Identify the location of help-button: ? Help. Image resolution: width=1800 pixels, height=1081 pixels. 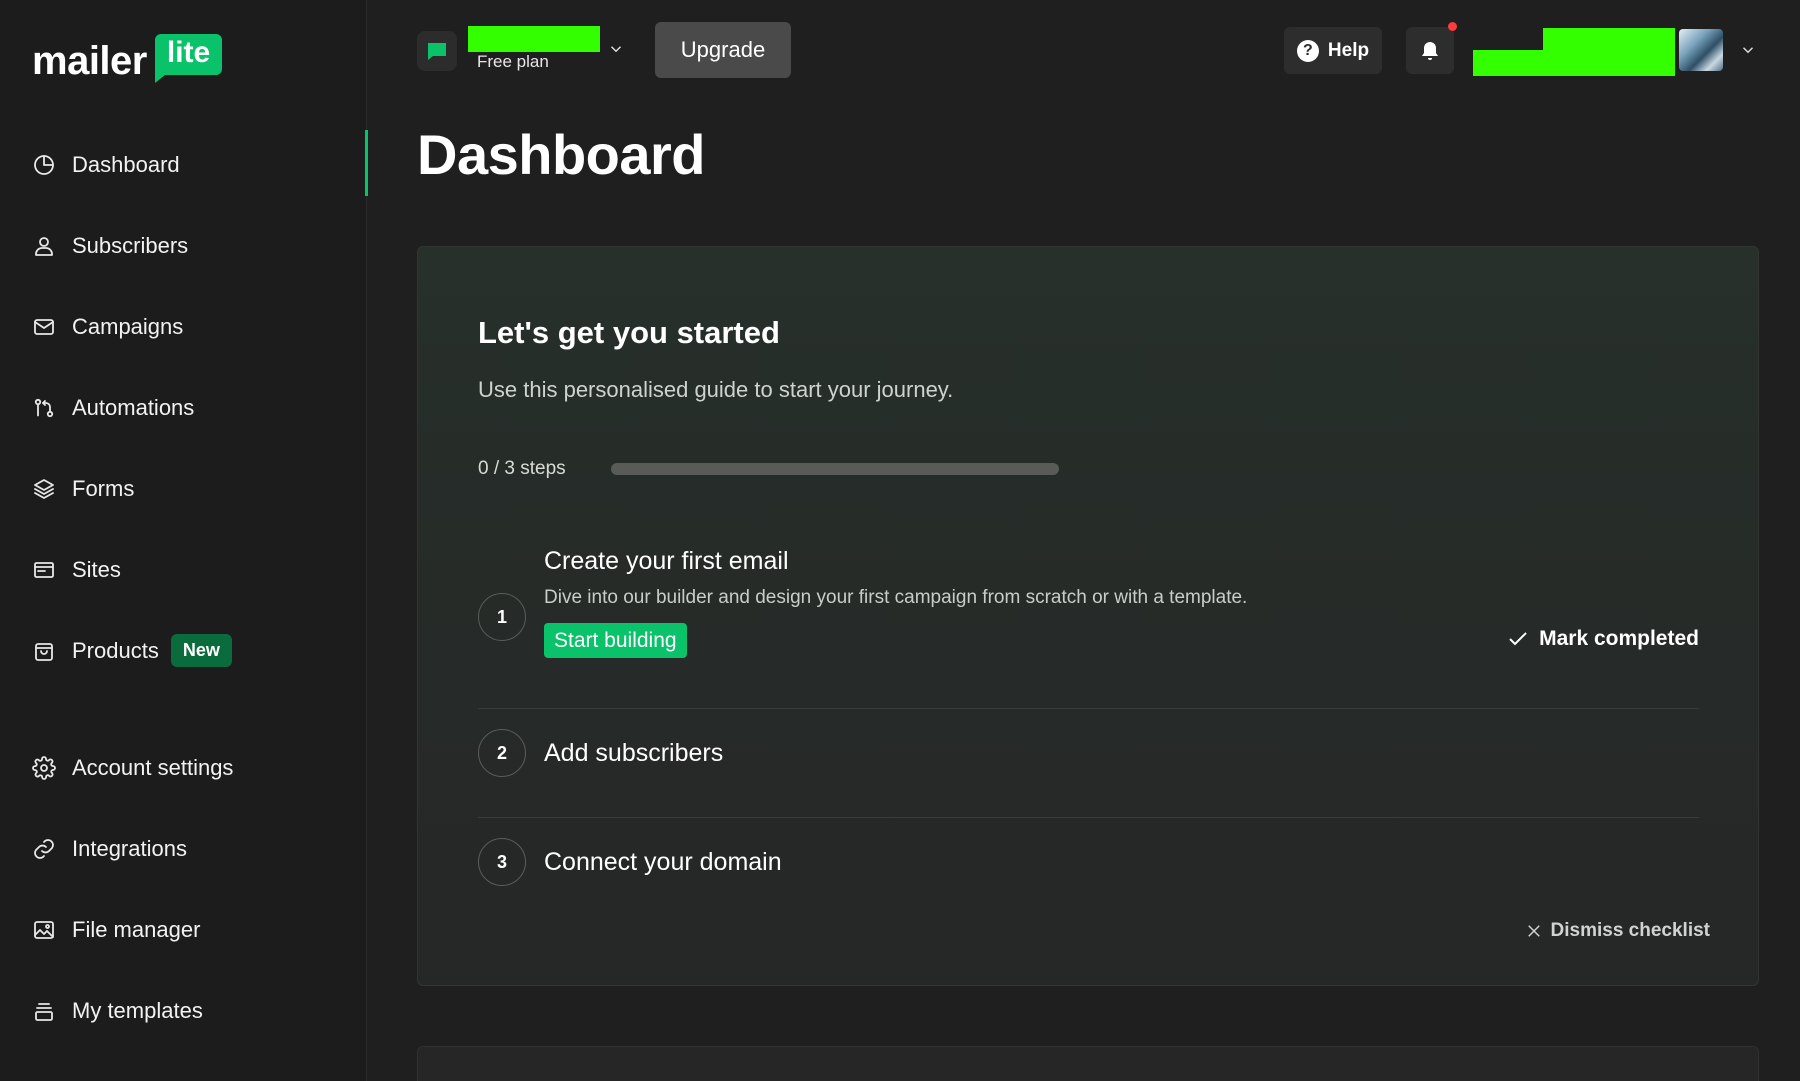
(1333, 50).